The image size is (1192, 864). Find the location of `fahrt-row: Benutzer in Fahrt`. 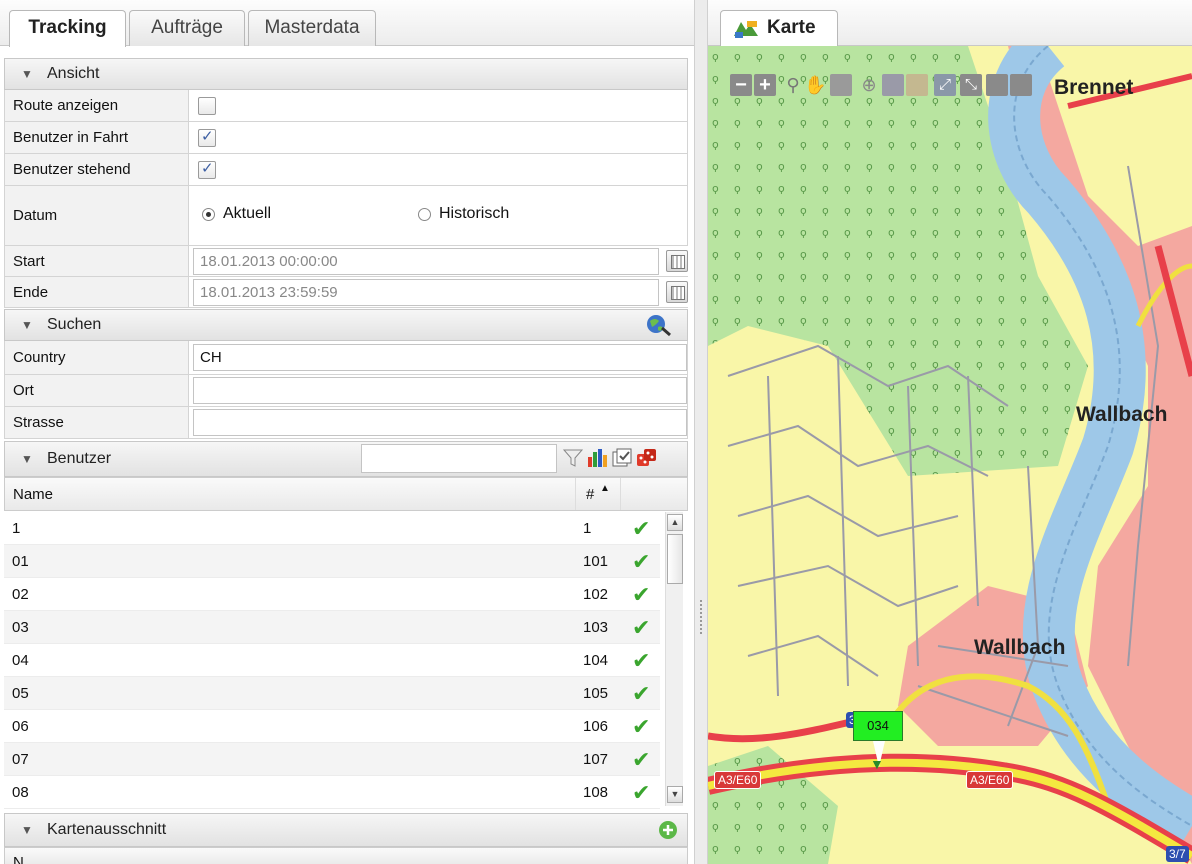

fahrt-row: Benutzer in Fahrt is located at coordinates (346, 138).